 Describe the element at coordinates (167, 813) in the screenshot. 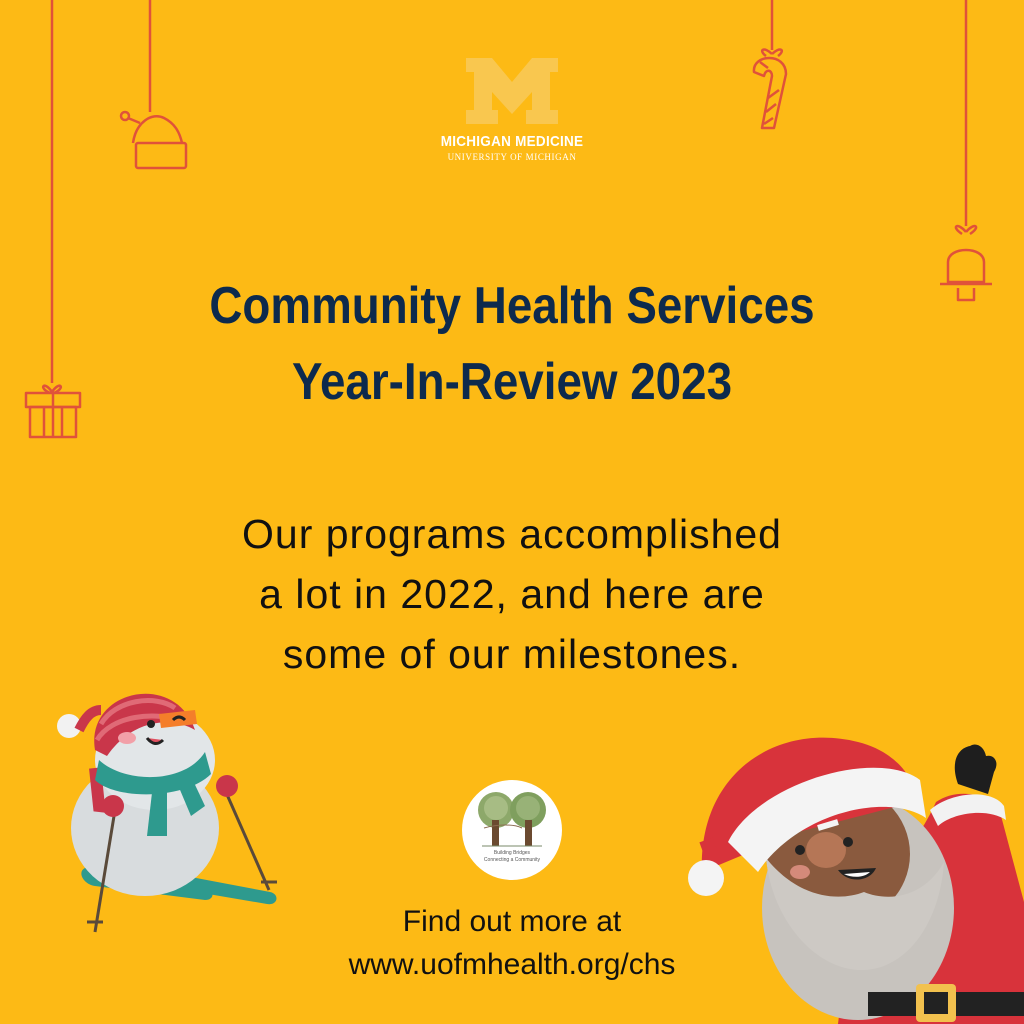

I see `snowman-illustration` at that location.